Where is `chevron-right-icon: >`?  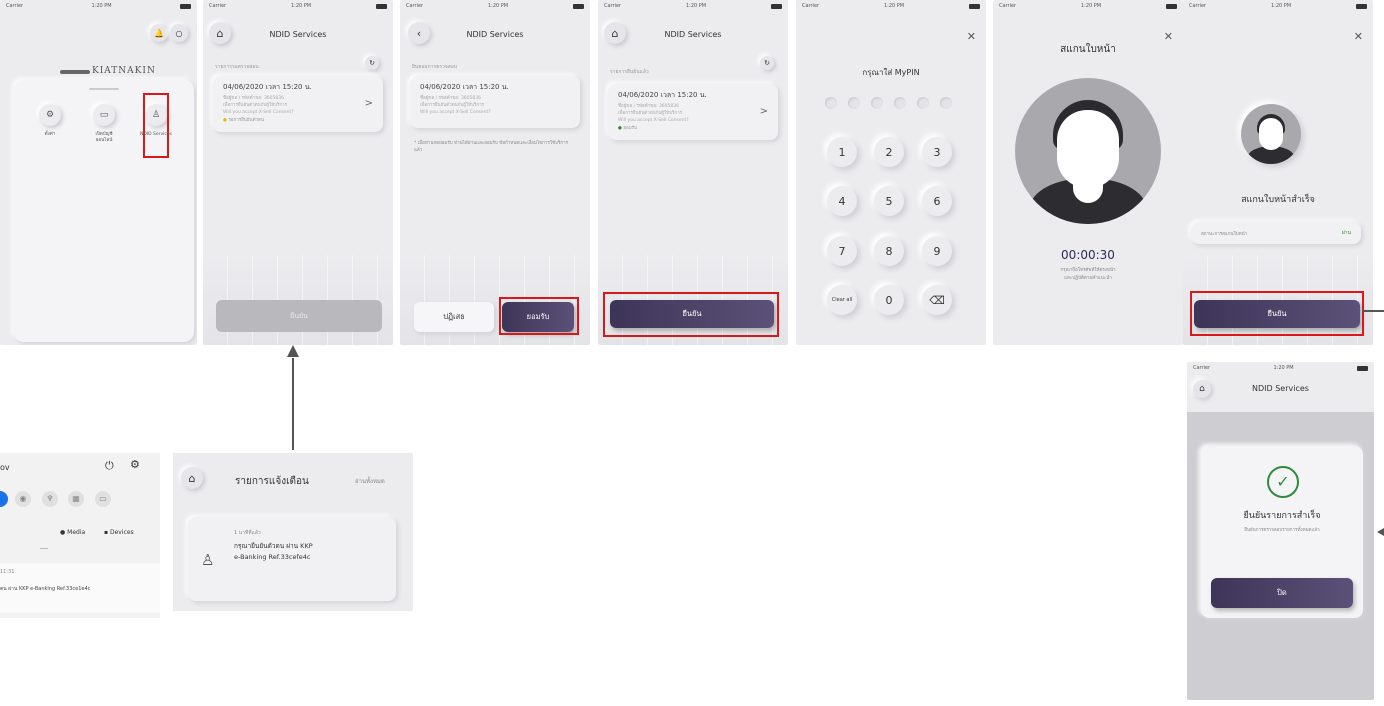
chevron-right-icon: > is located at coordinates (763, 111).